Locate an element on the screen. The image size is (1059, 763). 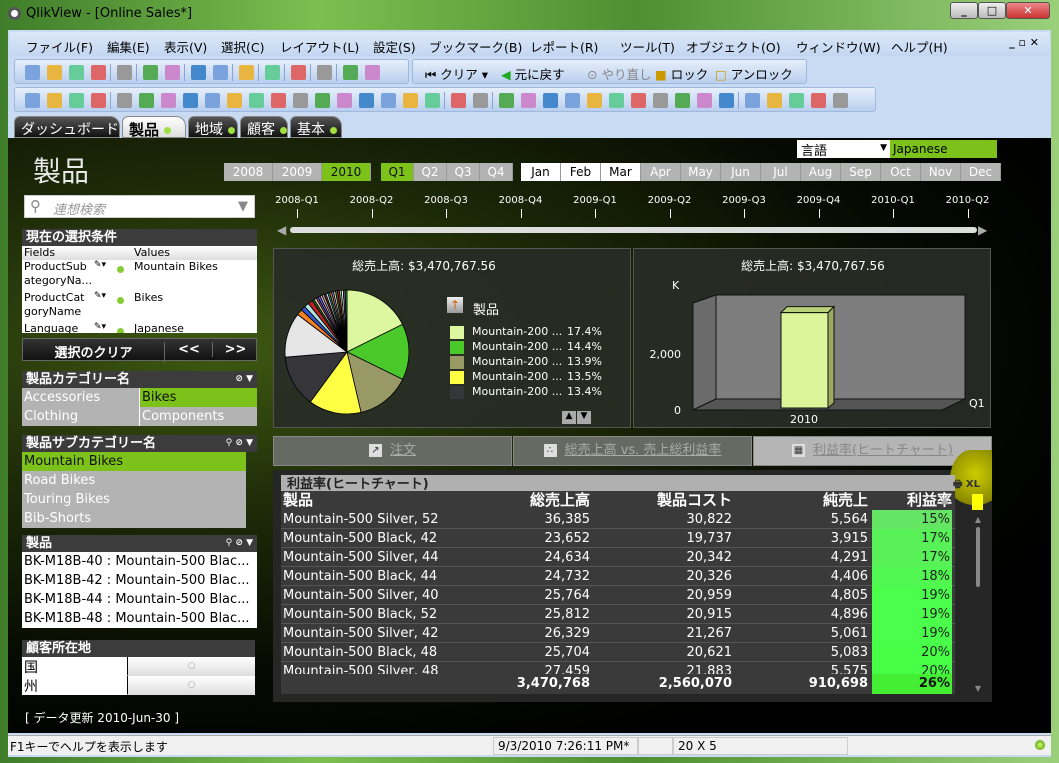
quarter-button: Q2 is located at coordinates (430, 172).